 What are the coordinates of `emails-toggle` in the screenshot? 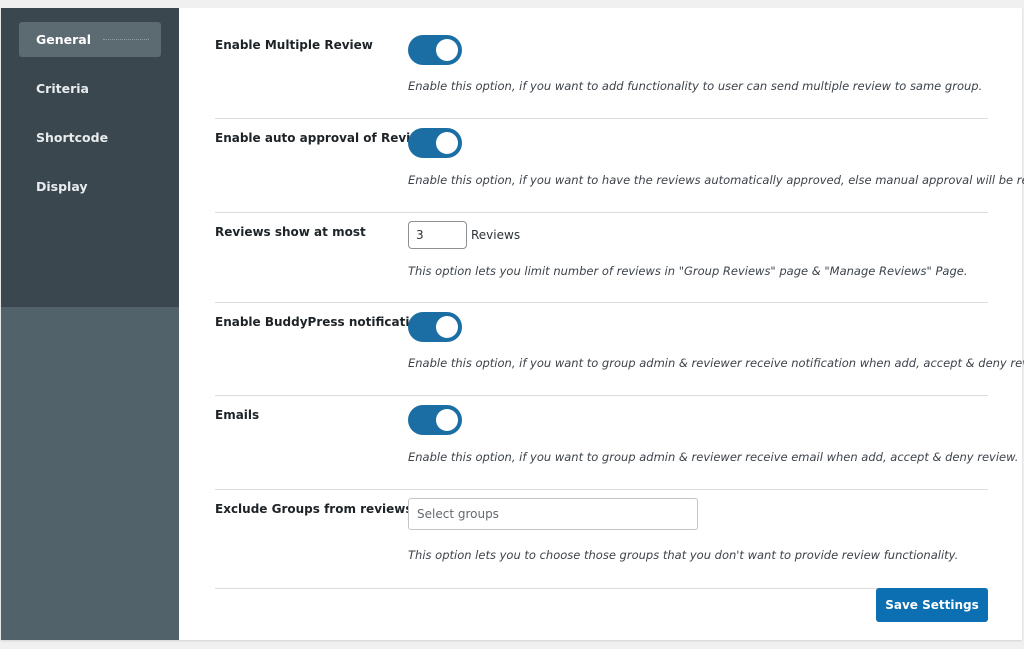 It's located at (435, 420).